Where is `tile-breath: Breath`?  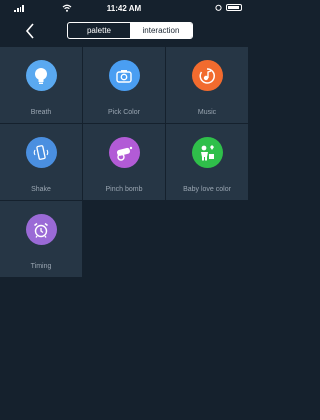 tile-breath: Breath is located at coordinates (41, 85).